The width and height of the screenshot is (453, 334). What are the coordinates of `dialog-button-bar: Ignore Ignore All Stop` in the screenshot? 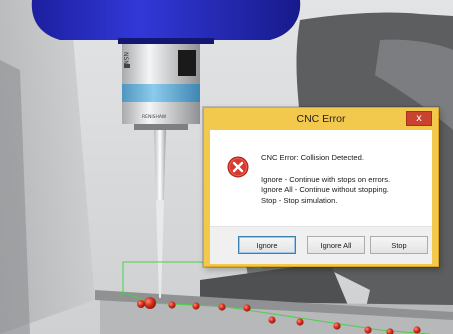 It's located at (321, 245).